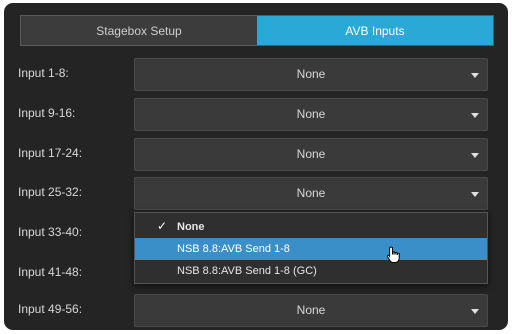 The image size is (512, 334). I want to click on option-label: None, so click(191, 227).